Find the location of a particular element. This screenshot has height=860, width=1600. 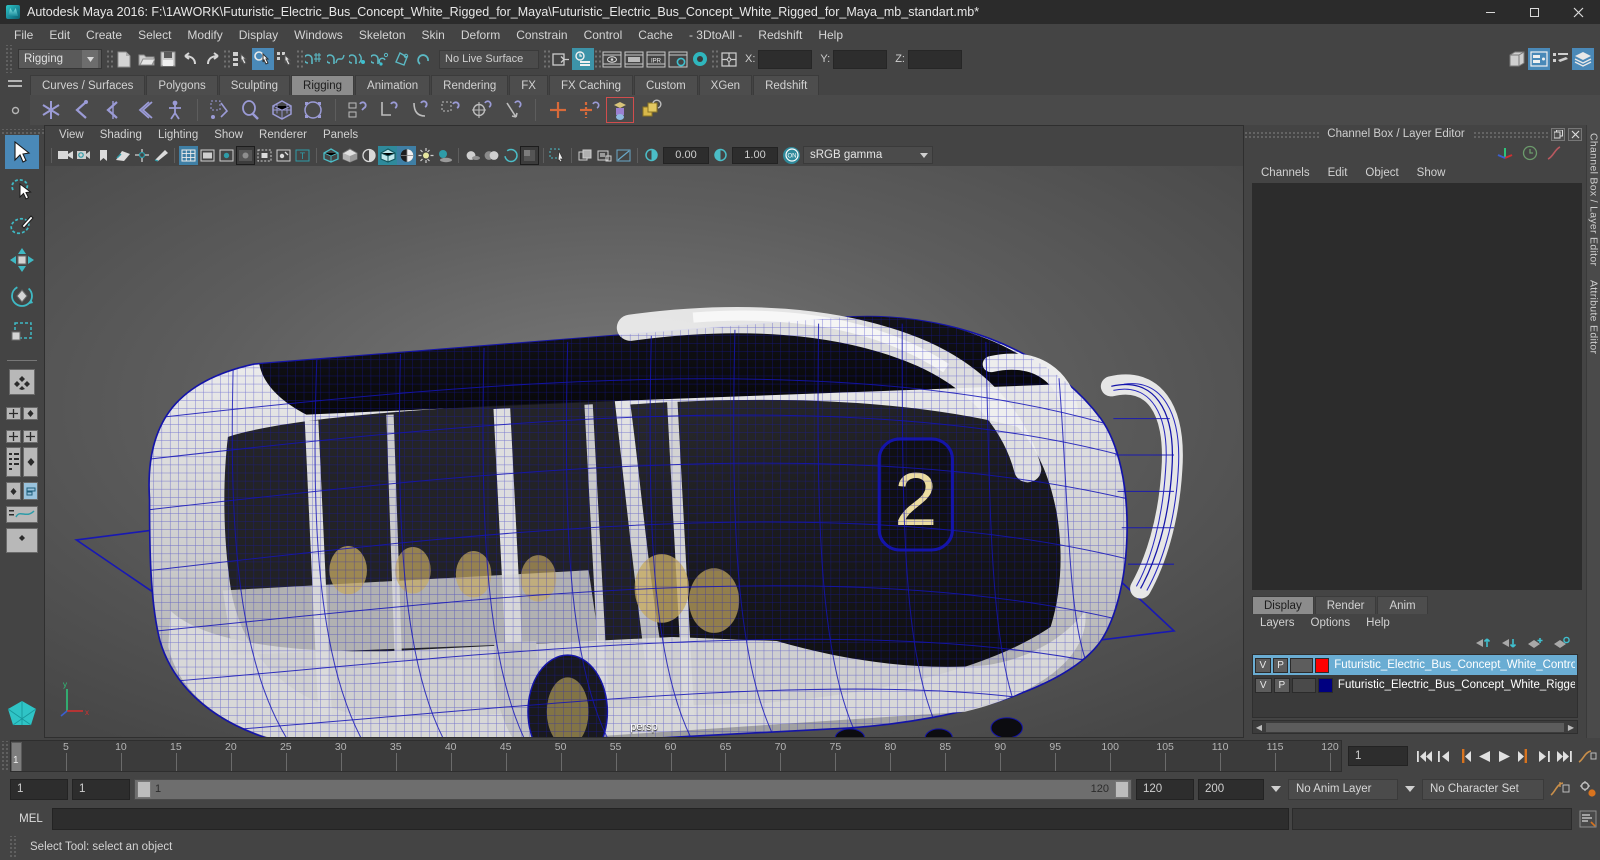

shelf-tab-sculpting: Sculpting is located at coordinates (254, 85).